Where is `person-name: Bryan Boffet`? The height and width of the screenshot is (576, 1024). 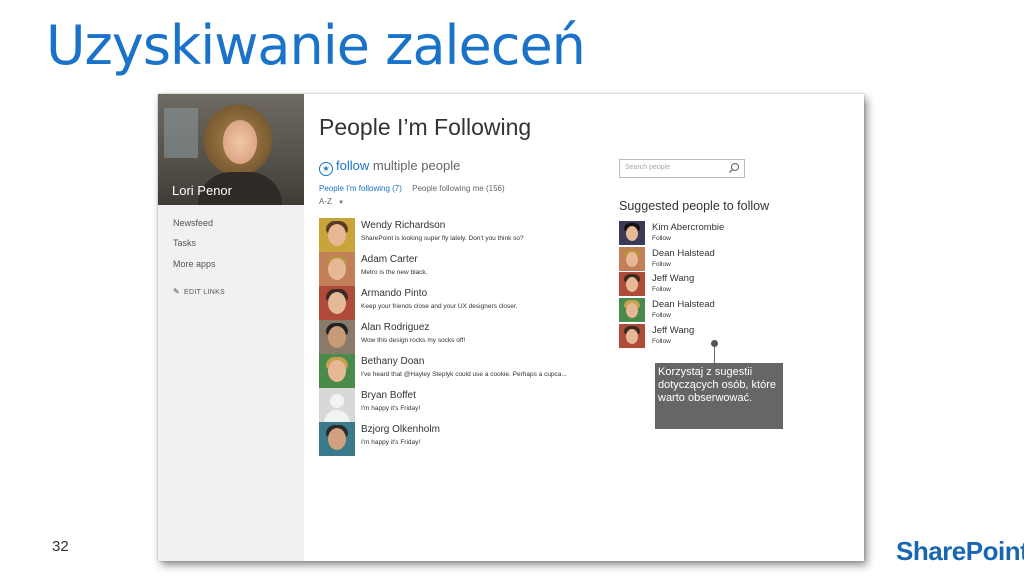 person-name: Bryan Boffet is located at coordinates (388, 395).